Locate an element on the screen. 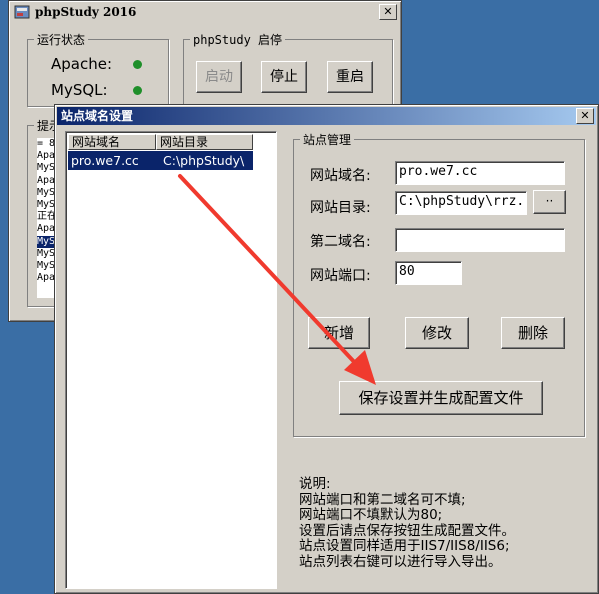 This screenshot has width=599, height=594. port-field: 80 is located at coordinates (428, 273).